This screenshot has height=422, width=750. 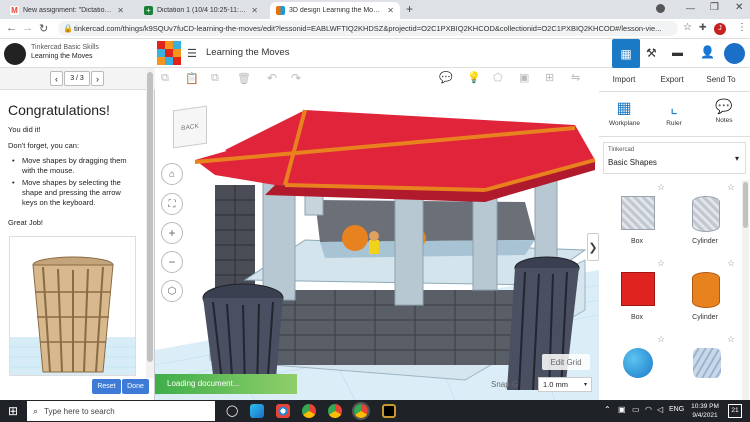 What do you see at coordinates (672, 79) in the screenshot?
I see `export-button: Export` at bounding box center [672, 79].